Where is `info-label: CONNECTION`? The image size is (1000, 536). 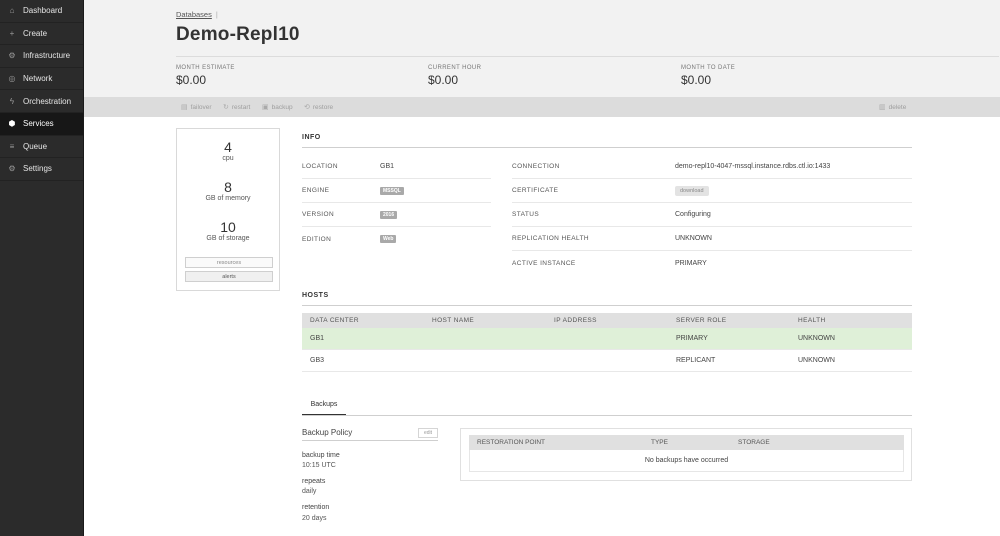
info-label: CONNECTION is located at coordinates (536, 166).